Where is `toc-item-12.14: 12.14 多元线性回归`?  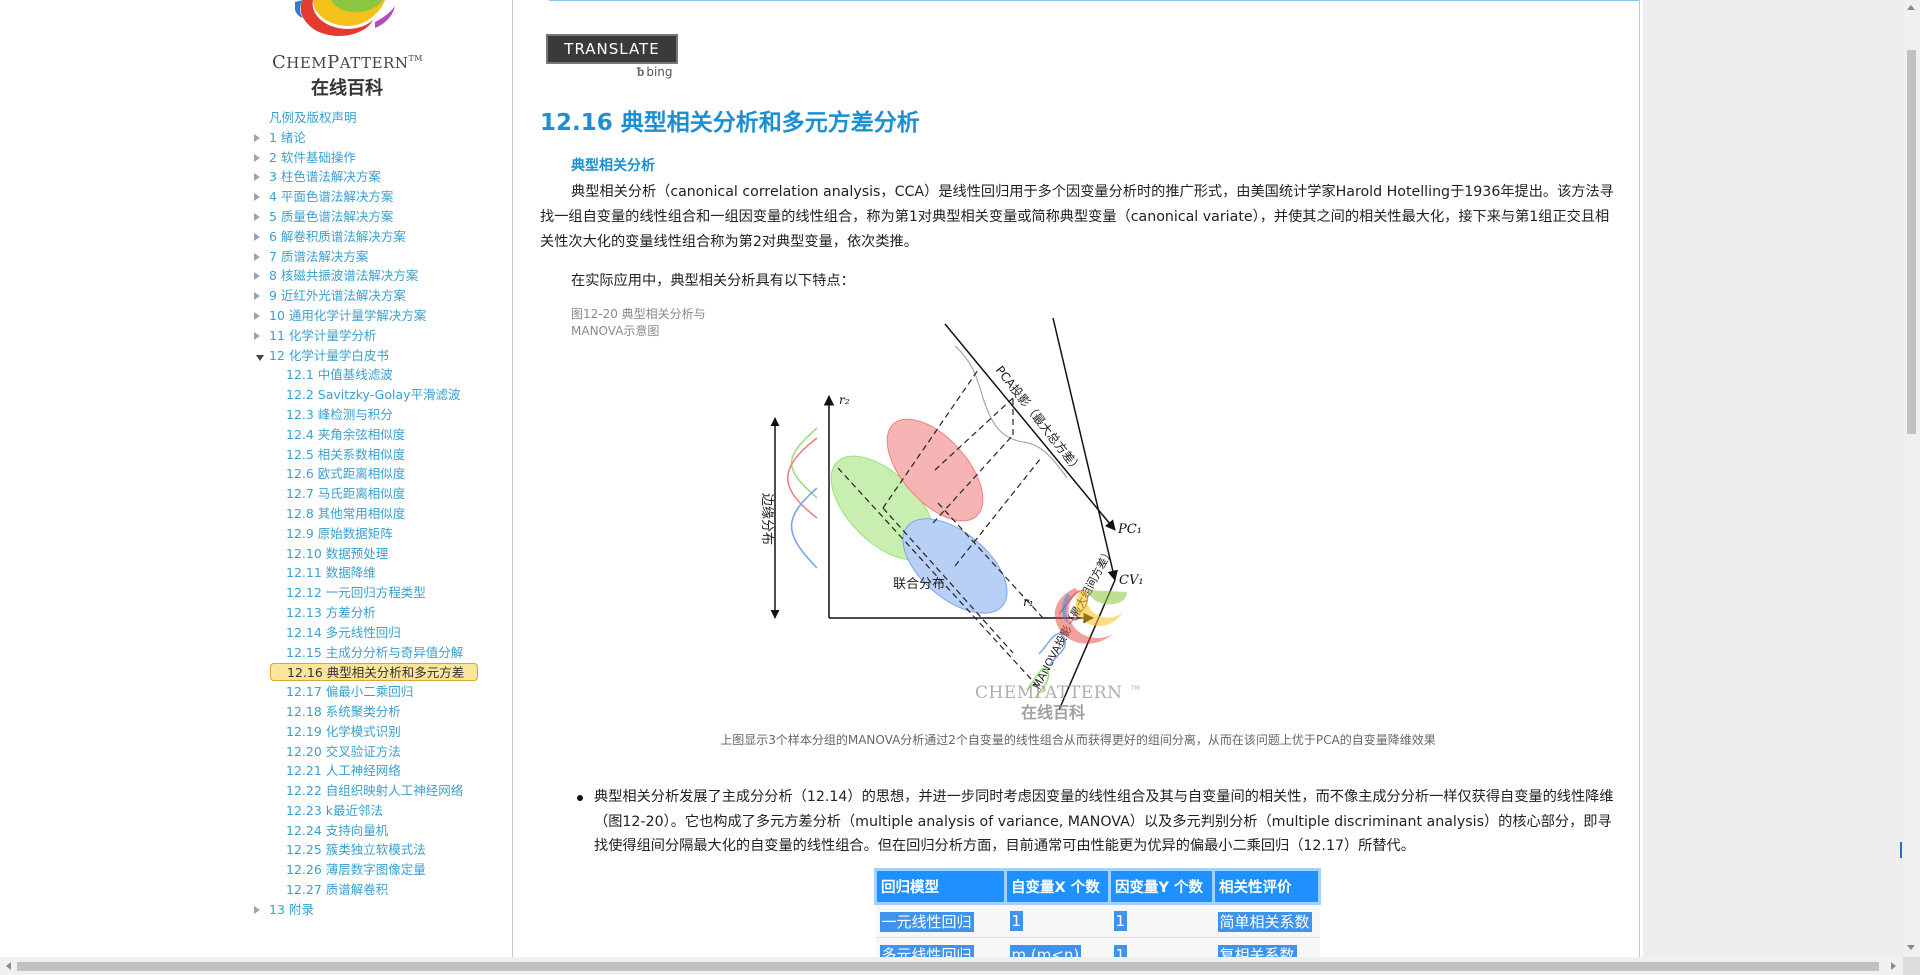 toc-item-12.14: 12.14 多元线性回归 is located at coordinates (256, 633).